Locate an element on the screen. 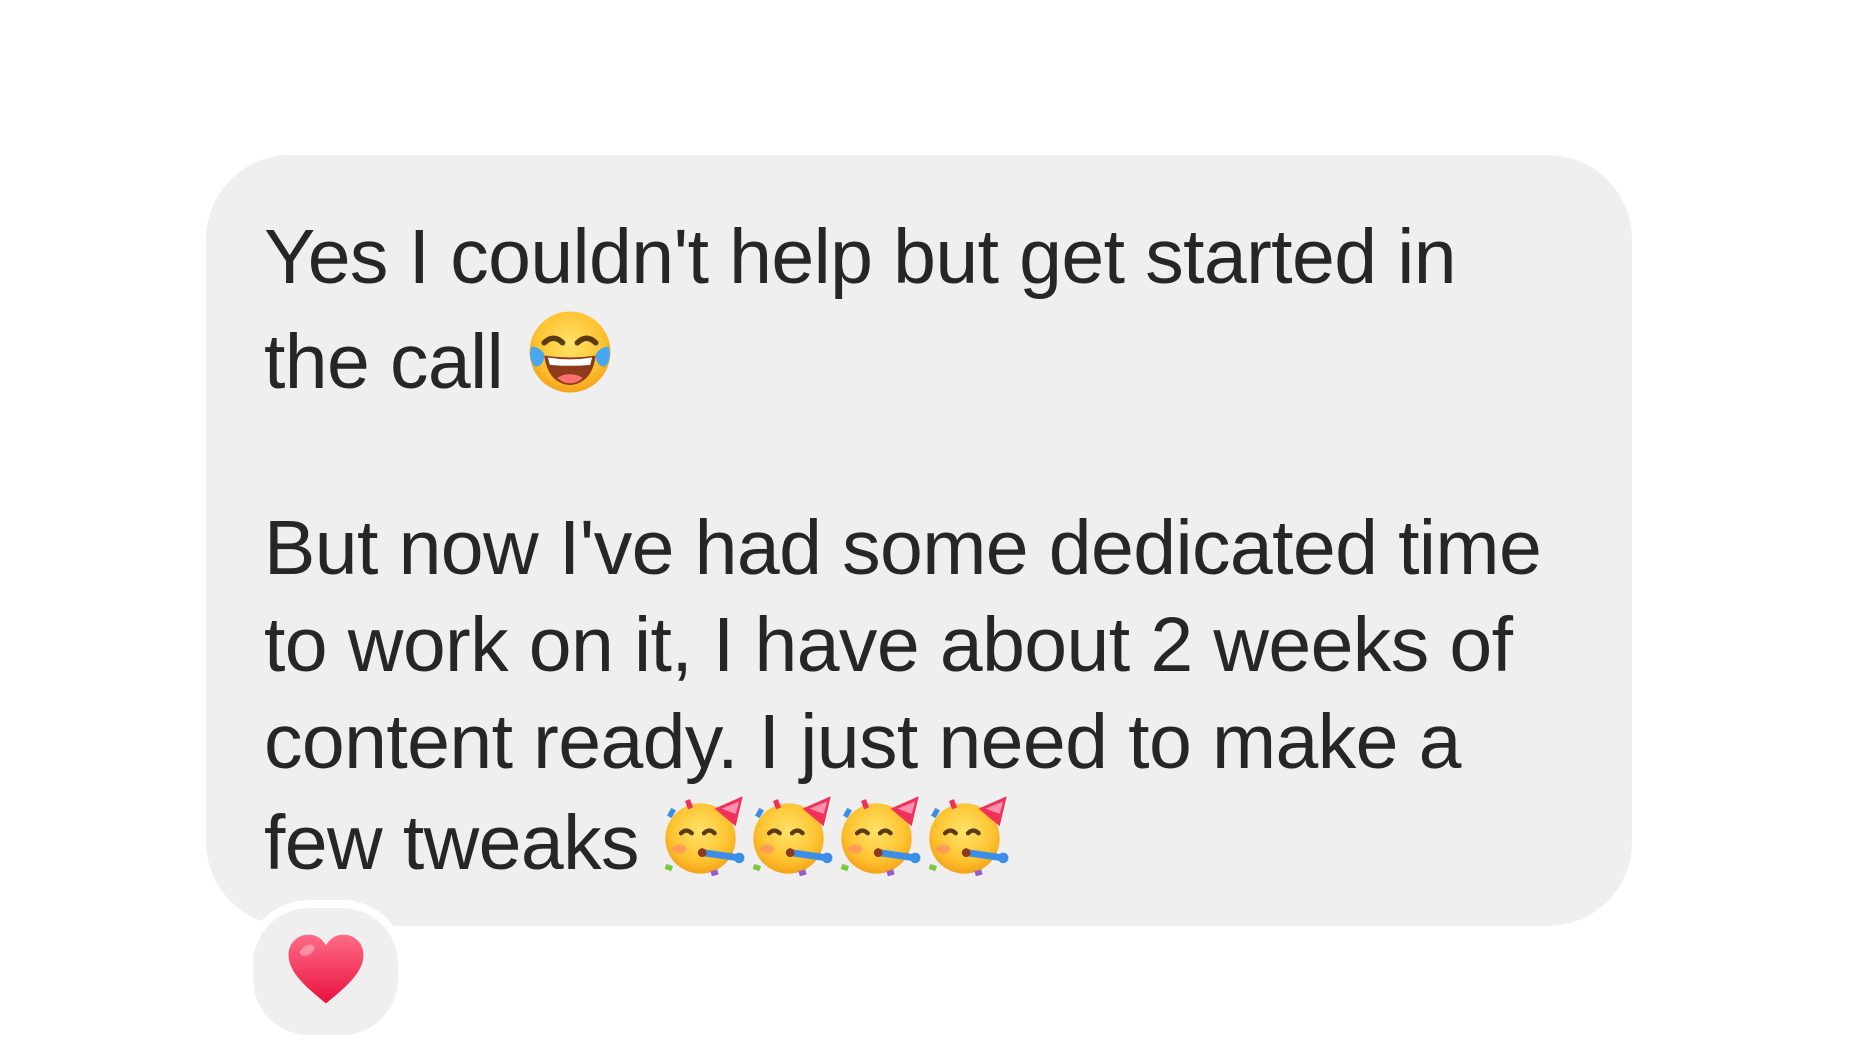  reaction-badge is located at coordinates (325, 971).